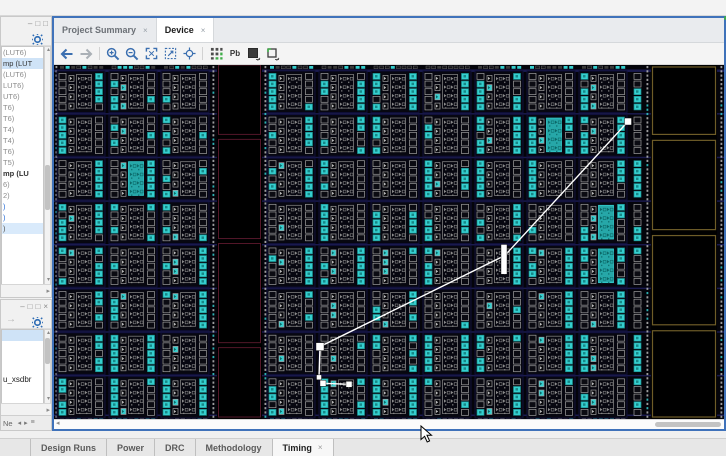  I want to click on properties-vscrollbar: ▴ ▾, so click(47, 366).